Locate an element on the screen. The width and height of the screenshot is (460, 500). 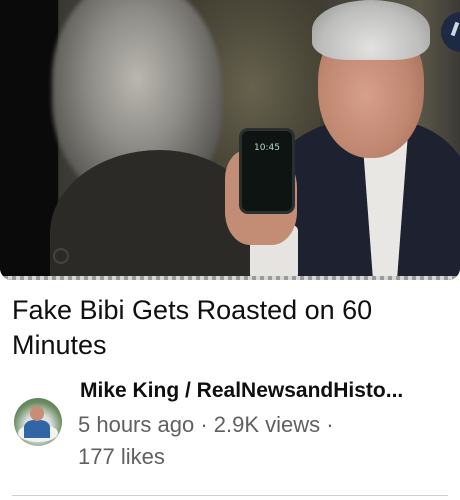
avatar-face is located at coordinates (37, 413).